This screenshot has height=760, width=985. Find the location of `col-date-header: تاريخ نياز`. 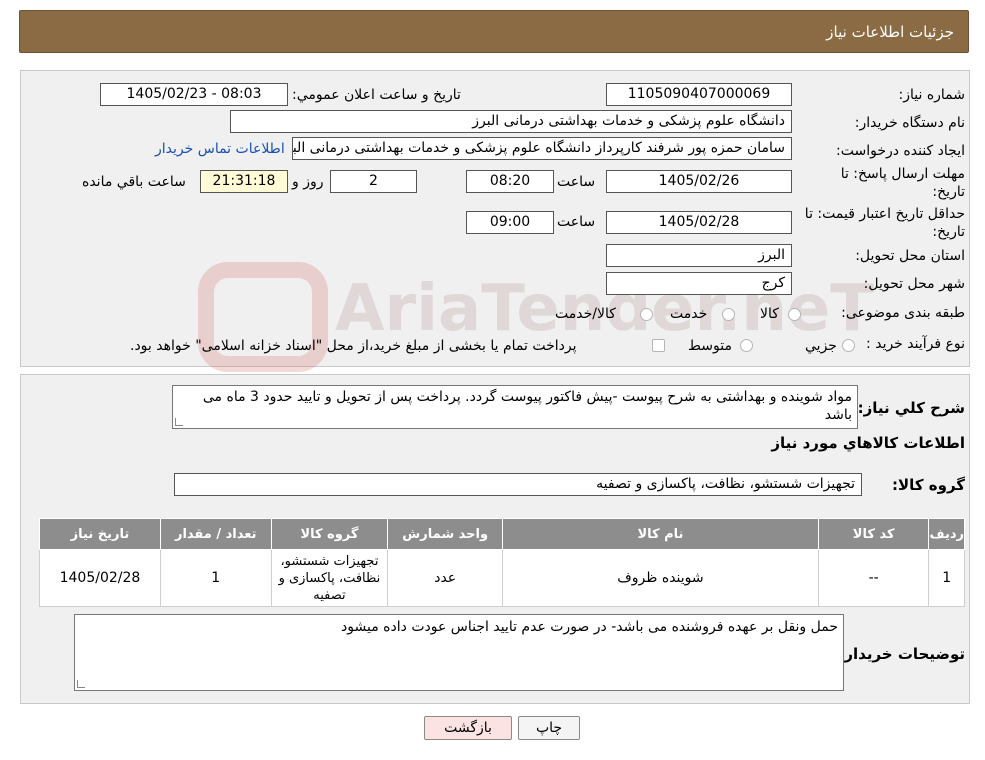

col-date-header: تاريخ نياز is located at coordinates (100, 534).